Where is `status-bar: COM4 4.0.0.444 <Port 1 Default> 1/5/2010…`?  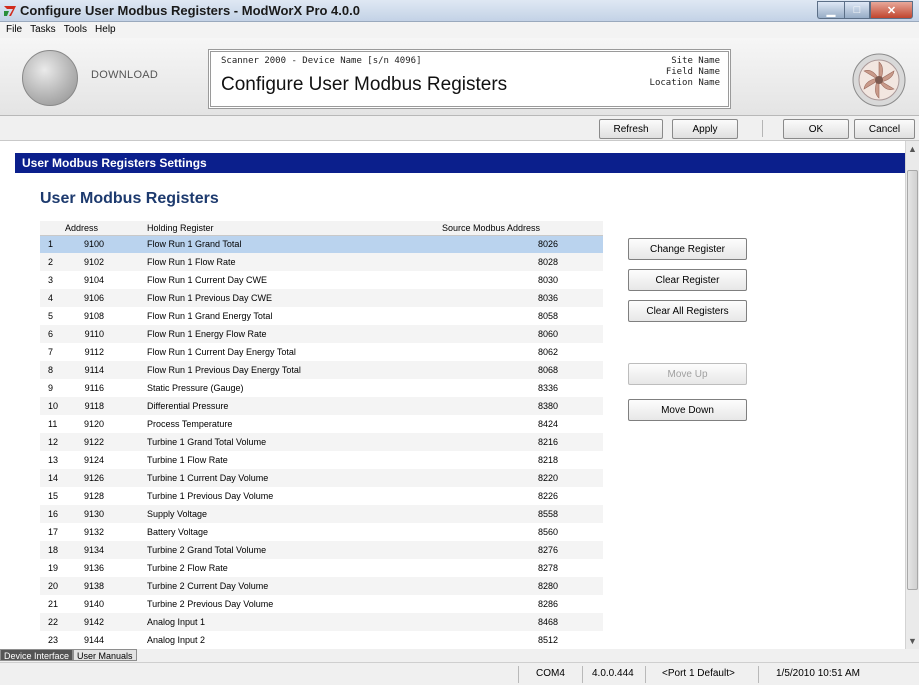 status-bar: COM4 4.0.0.444 <Port 1 Default> 1/5/2010… is located at coordinates (459, 673).